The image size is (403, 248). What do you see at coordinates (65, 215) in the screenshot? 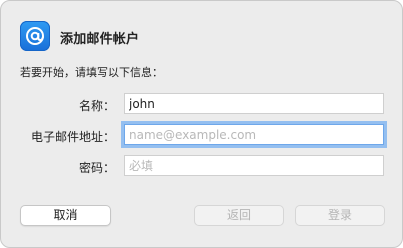
I see `cancel-button: 取消` at bounding box center [65, 215].